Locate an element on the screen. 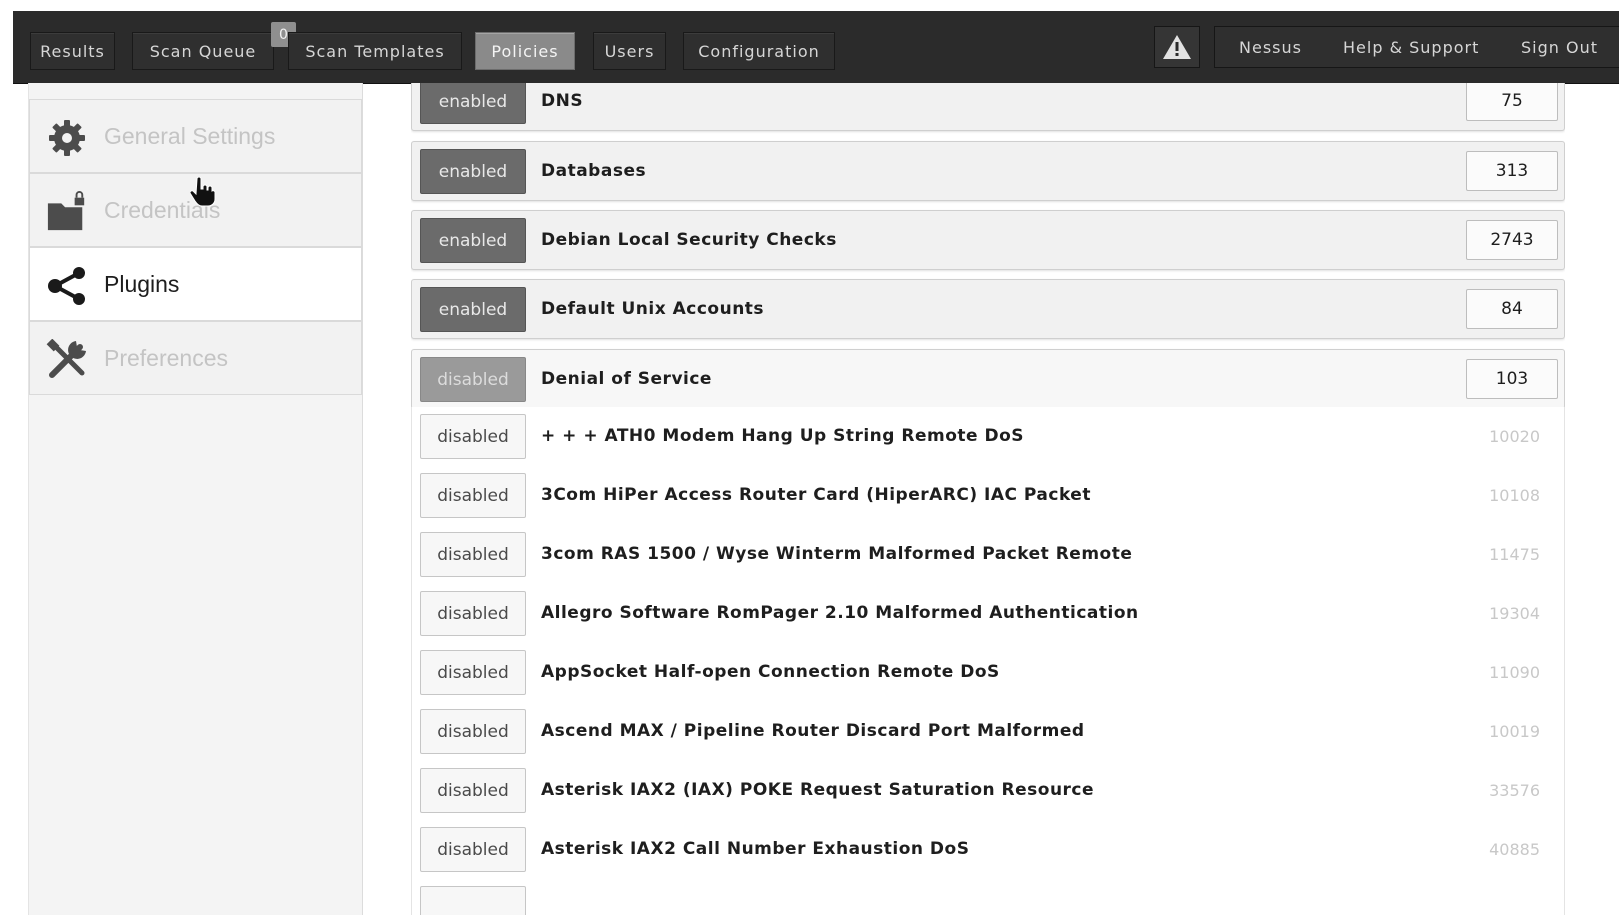 This screenshot has width=1619, height=915. family-name: Denial of Service is located at coordinates (626, 379).